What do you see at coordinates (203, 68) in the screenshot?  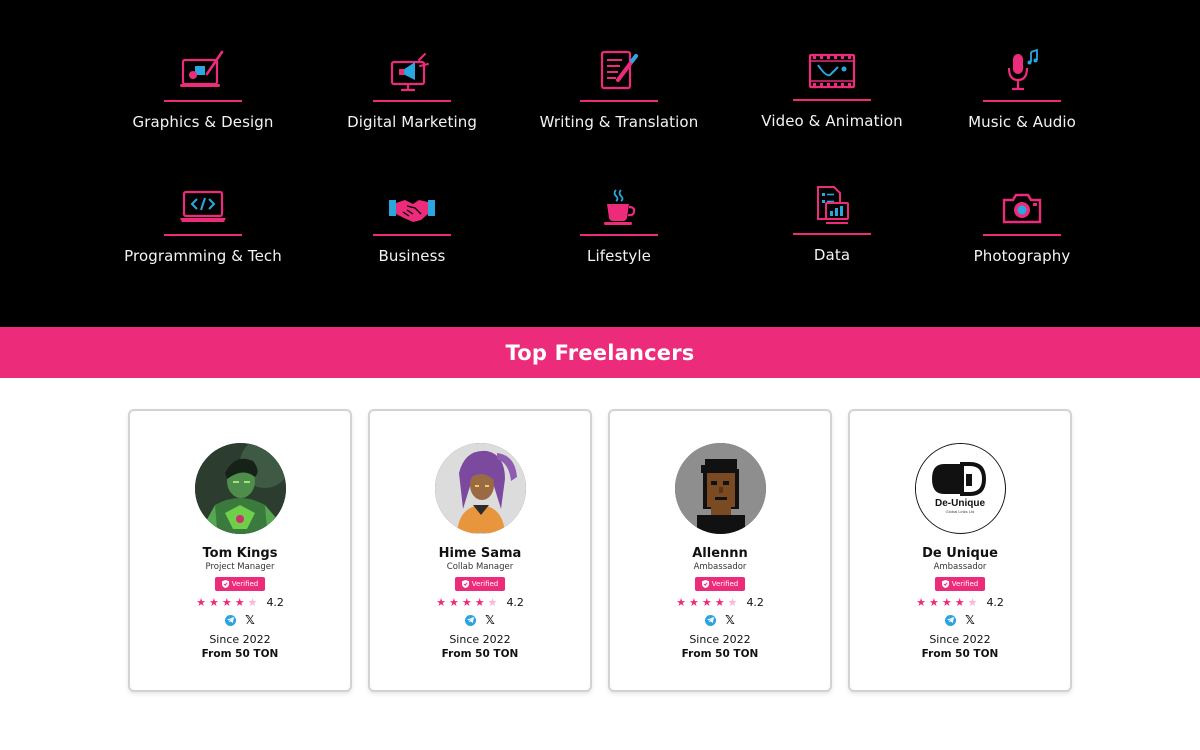 I see `design-tablet-icon` at bounding box center [203, 68].